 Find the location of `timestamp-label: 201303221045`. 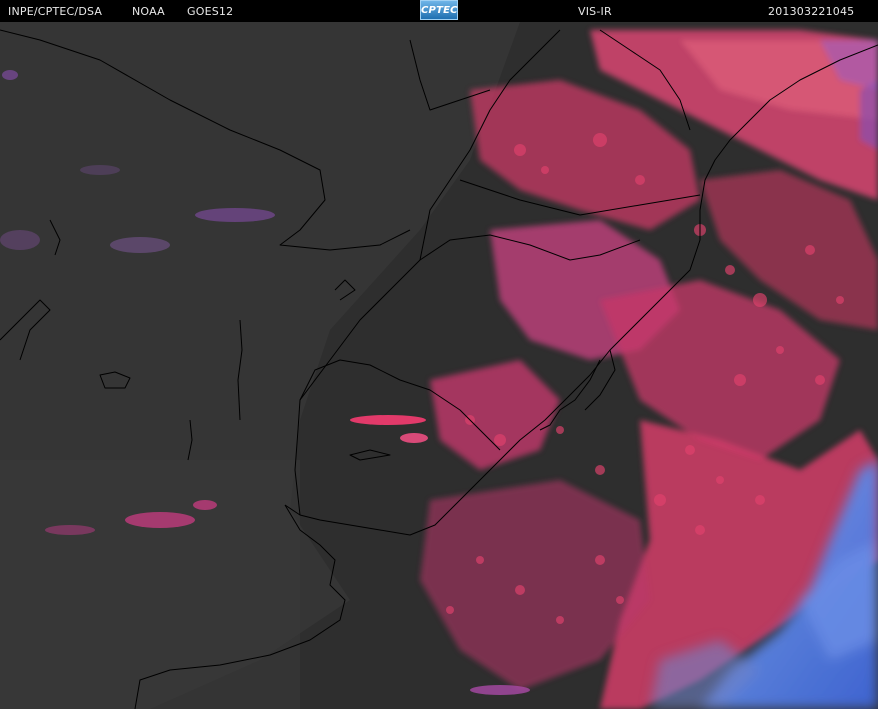

timestamp-label: 201303221045 is located at coordinates (811, 11).